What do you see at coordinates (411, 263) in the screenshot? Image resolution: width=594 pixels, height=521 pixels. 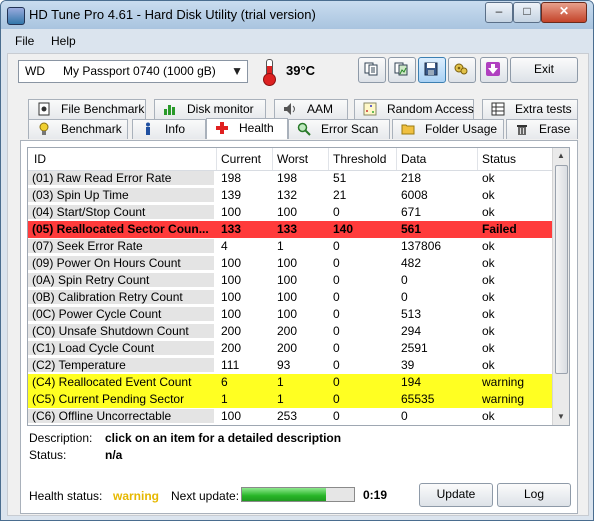 I see `cell-data: 482` at bounding box center [411, 263].